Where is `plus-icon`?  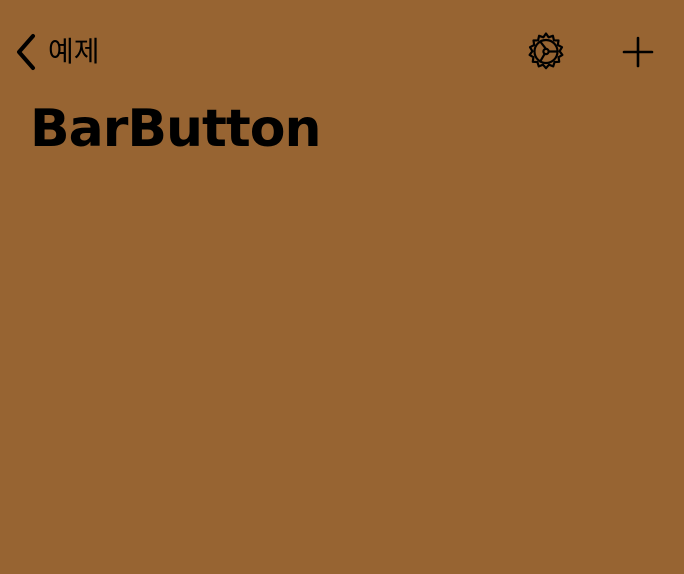
plus-icon is located at coordinates (638, 52).